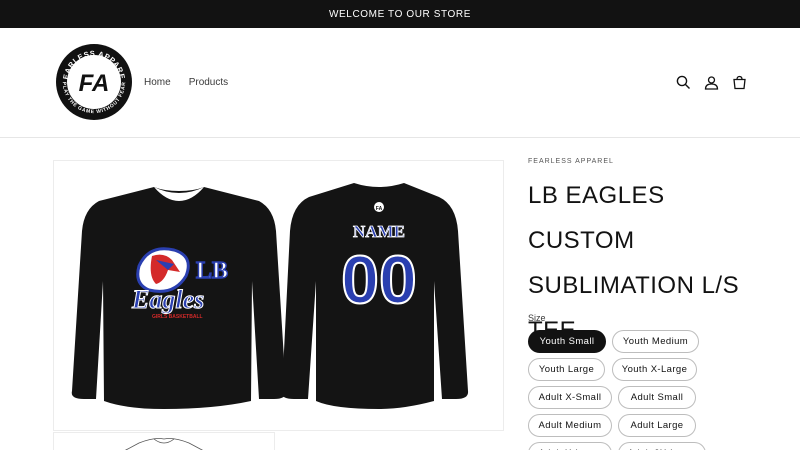 This screenshot has height=450, width=800. Describe the element at coordinates (570, 397) in the screenshot. I see `size-option-adult-x-small: Adult X-Small` at that location.